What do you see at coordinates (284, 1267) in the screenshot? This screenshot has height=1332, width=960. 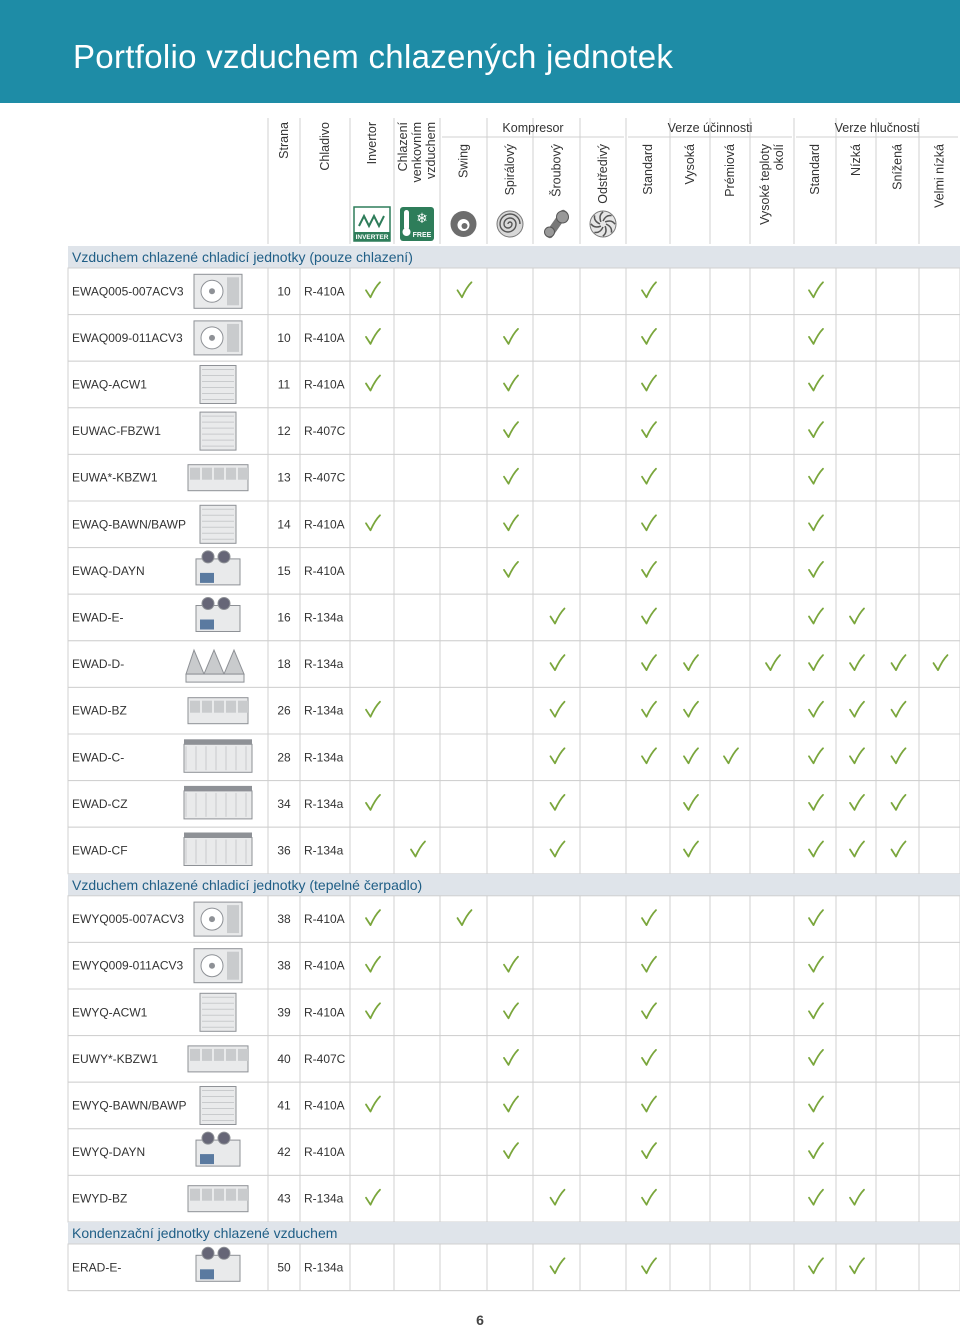 I see `page-ref: 50` at bounding box center [284, 1267].